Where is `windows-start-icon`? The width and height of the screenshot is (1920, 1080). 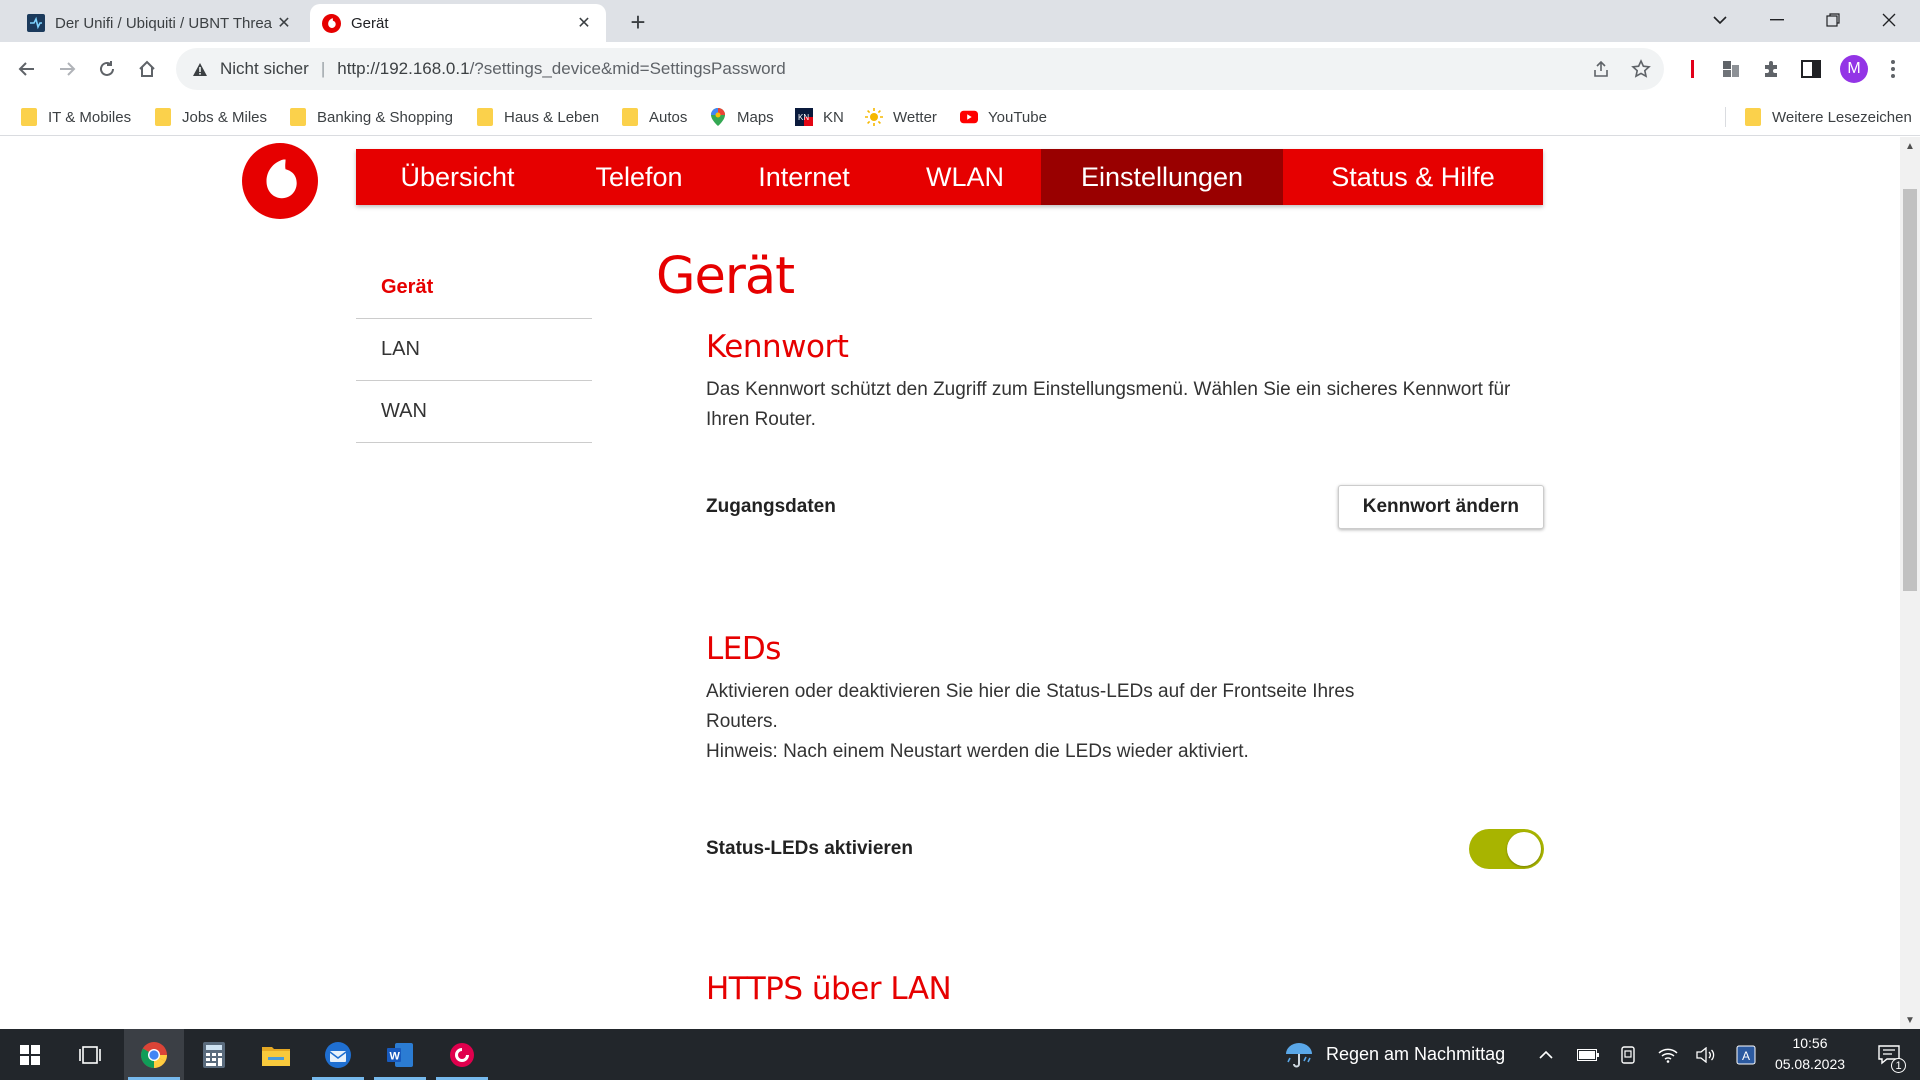 windows-start-icon is located at coordinates (30, 1054).